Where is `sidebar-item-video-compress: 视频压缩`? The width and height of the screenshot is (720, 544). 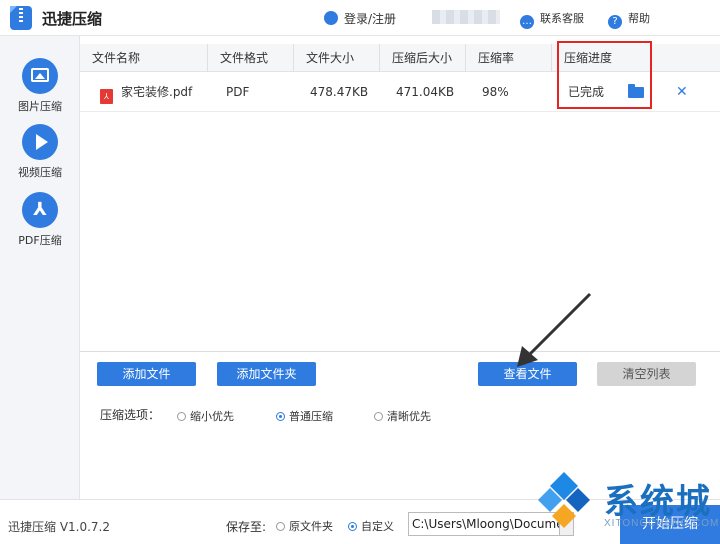
sidebar-item-video-compress: 视频压缩 is located at coordinates (40, 152).